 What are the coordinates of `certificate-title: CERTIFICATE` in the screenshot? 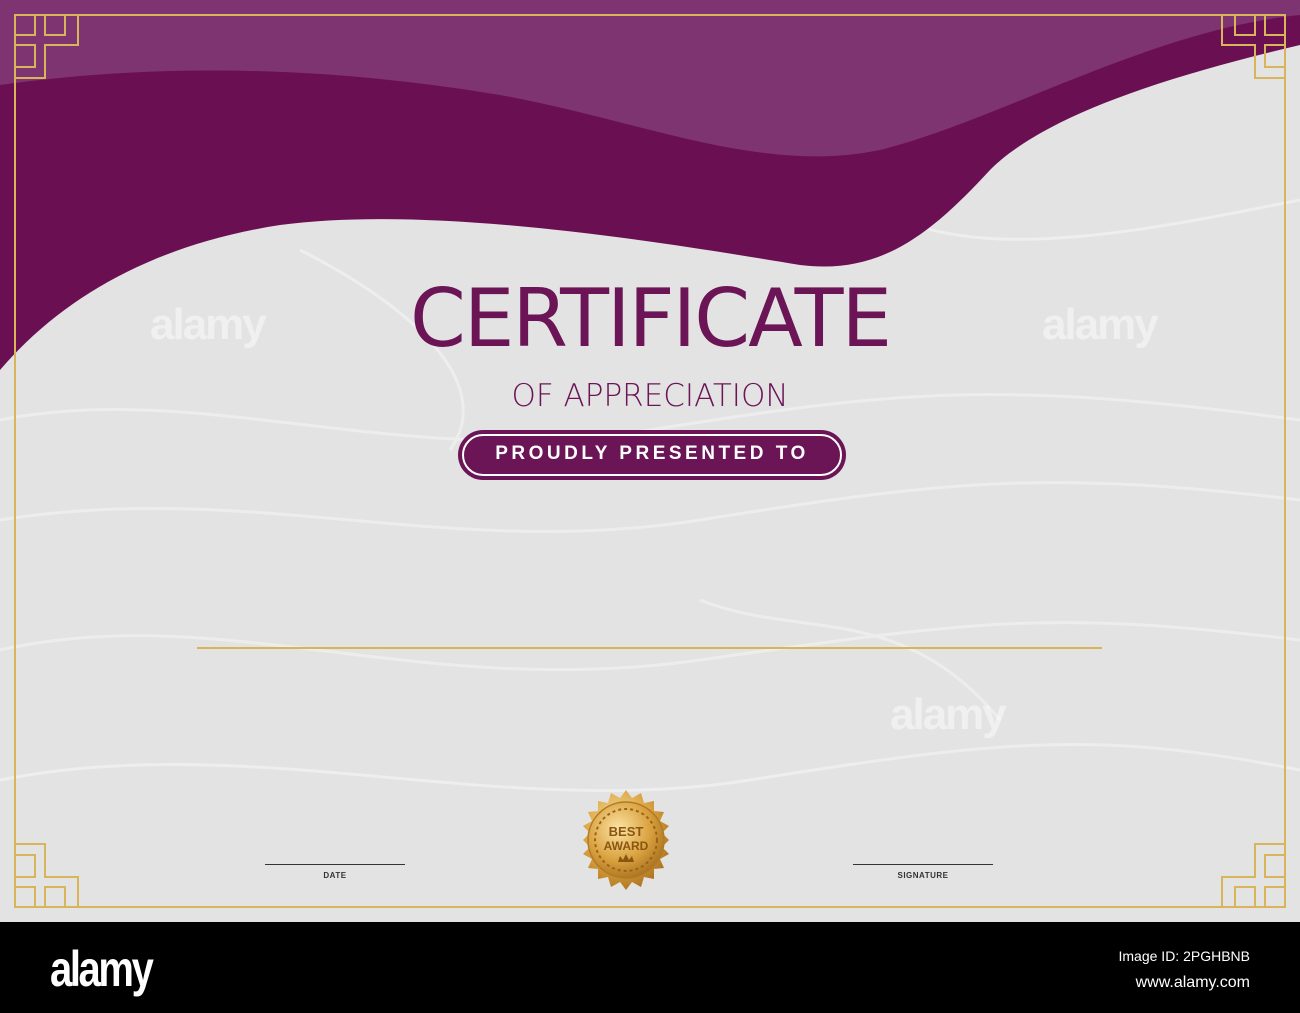 It's located at (650, 318).